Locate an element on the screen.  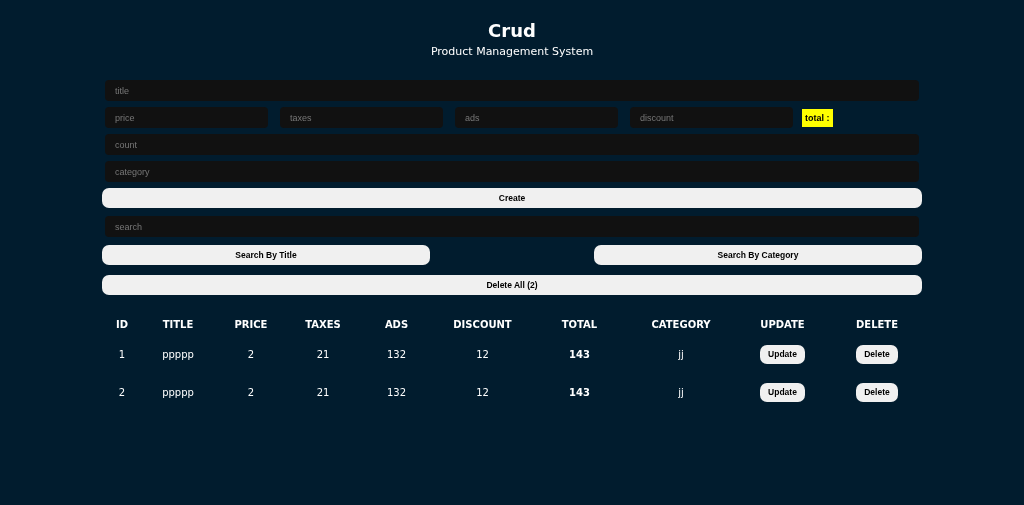
column-header: UPDATE is located at coordinates (782, 324).